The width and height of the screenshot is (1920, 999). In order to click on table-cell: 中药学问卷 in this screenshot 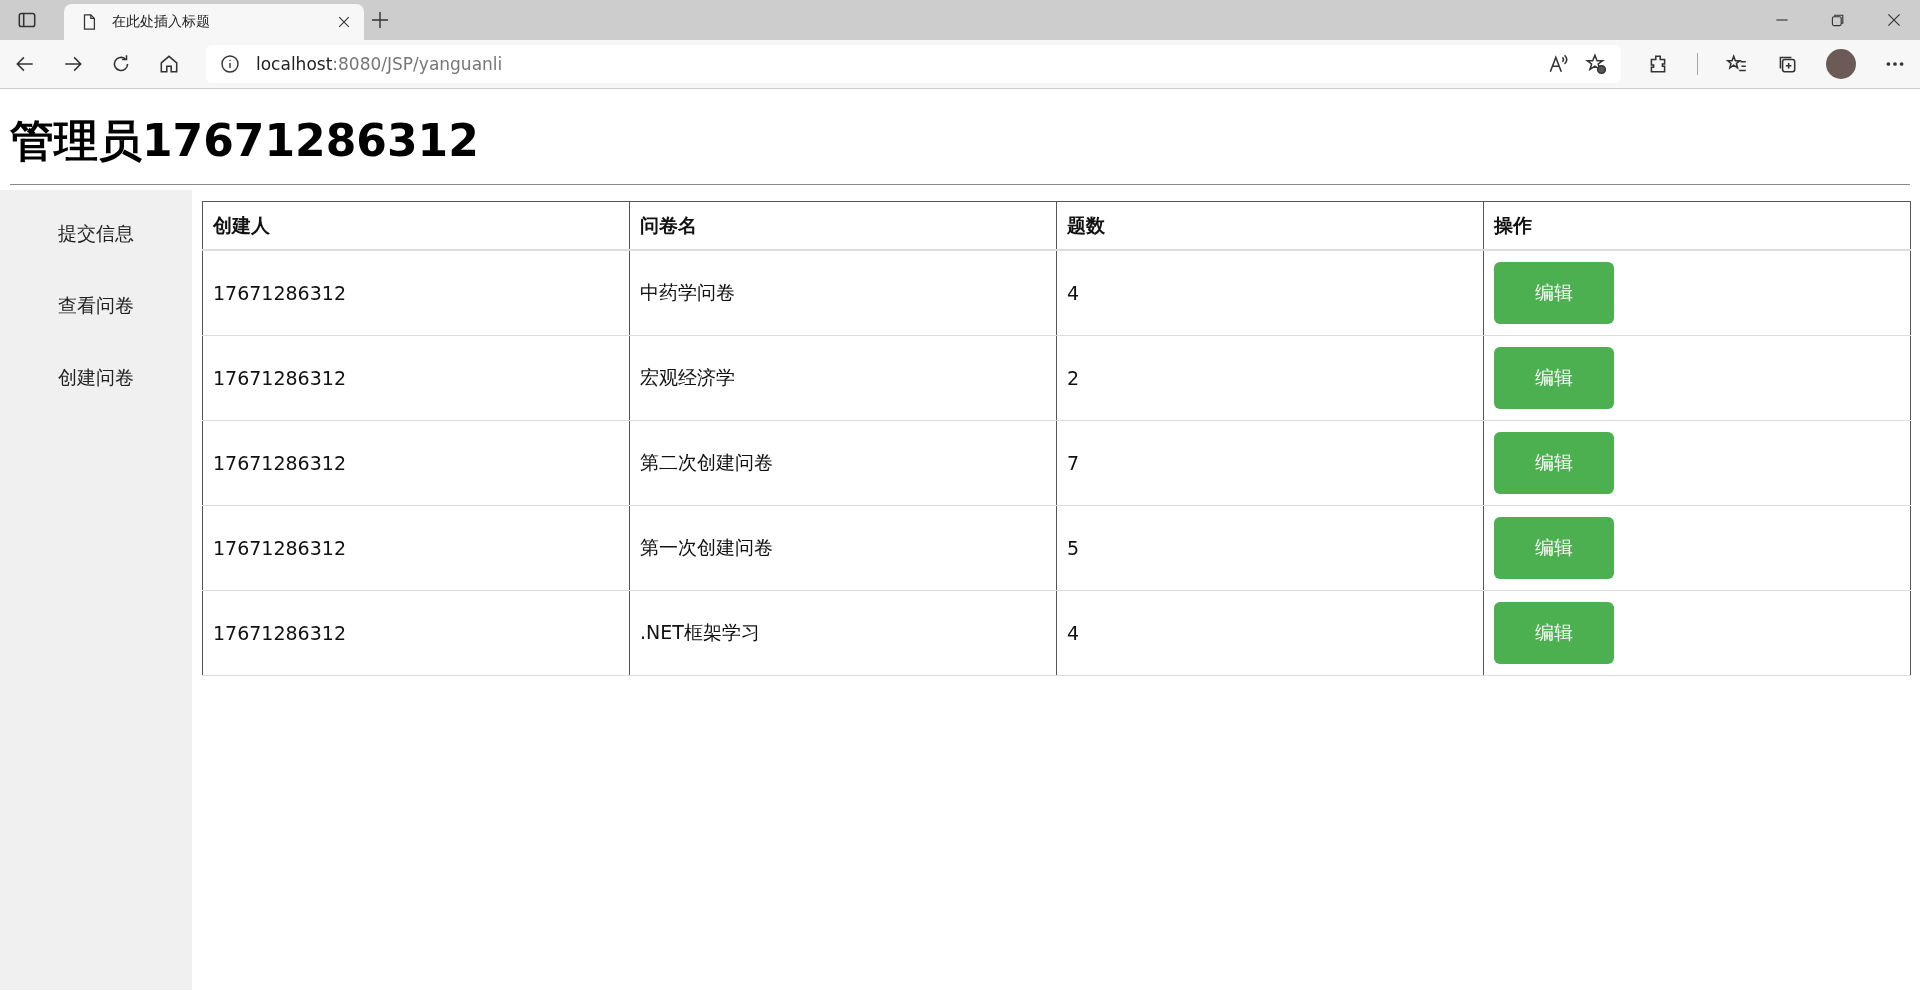, I will do `click(843, 293)`.